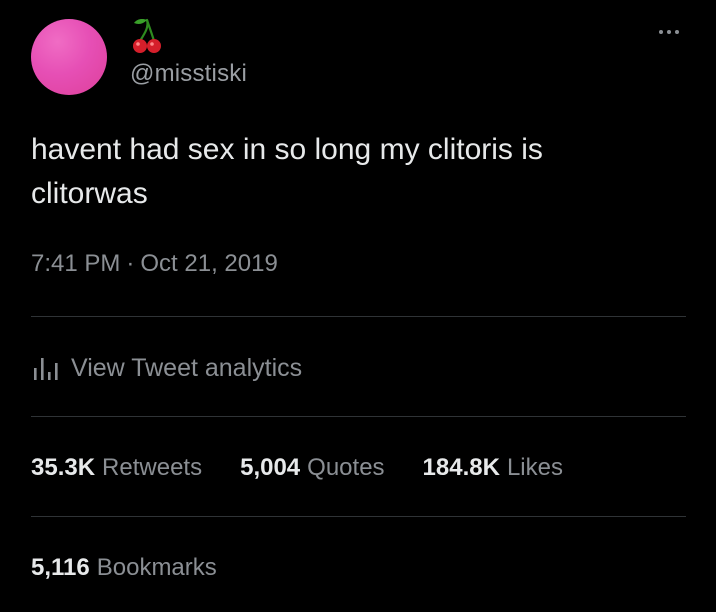  Describe the element at coordinates (75, 263) in the screenshot. I see `tweet-time: 7:41 PM` at that location.